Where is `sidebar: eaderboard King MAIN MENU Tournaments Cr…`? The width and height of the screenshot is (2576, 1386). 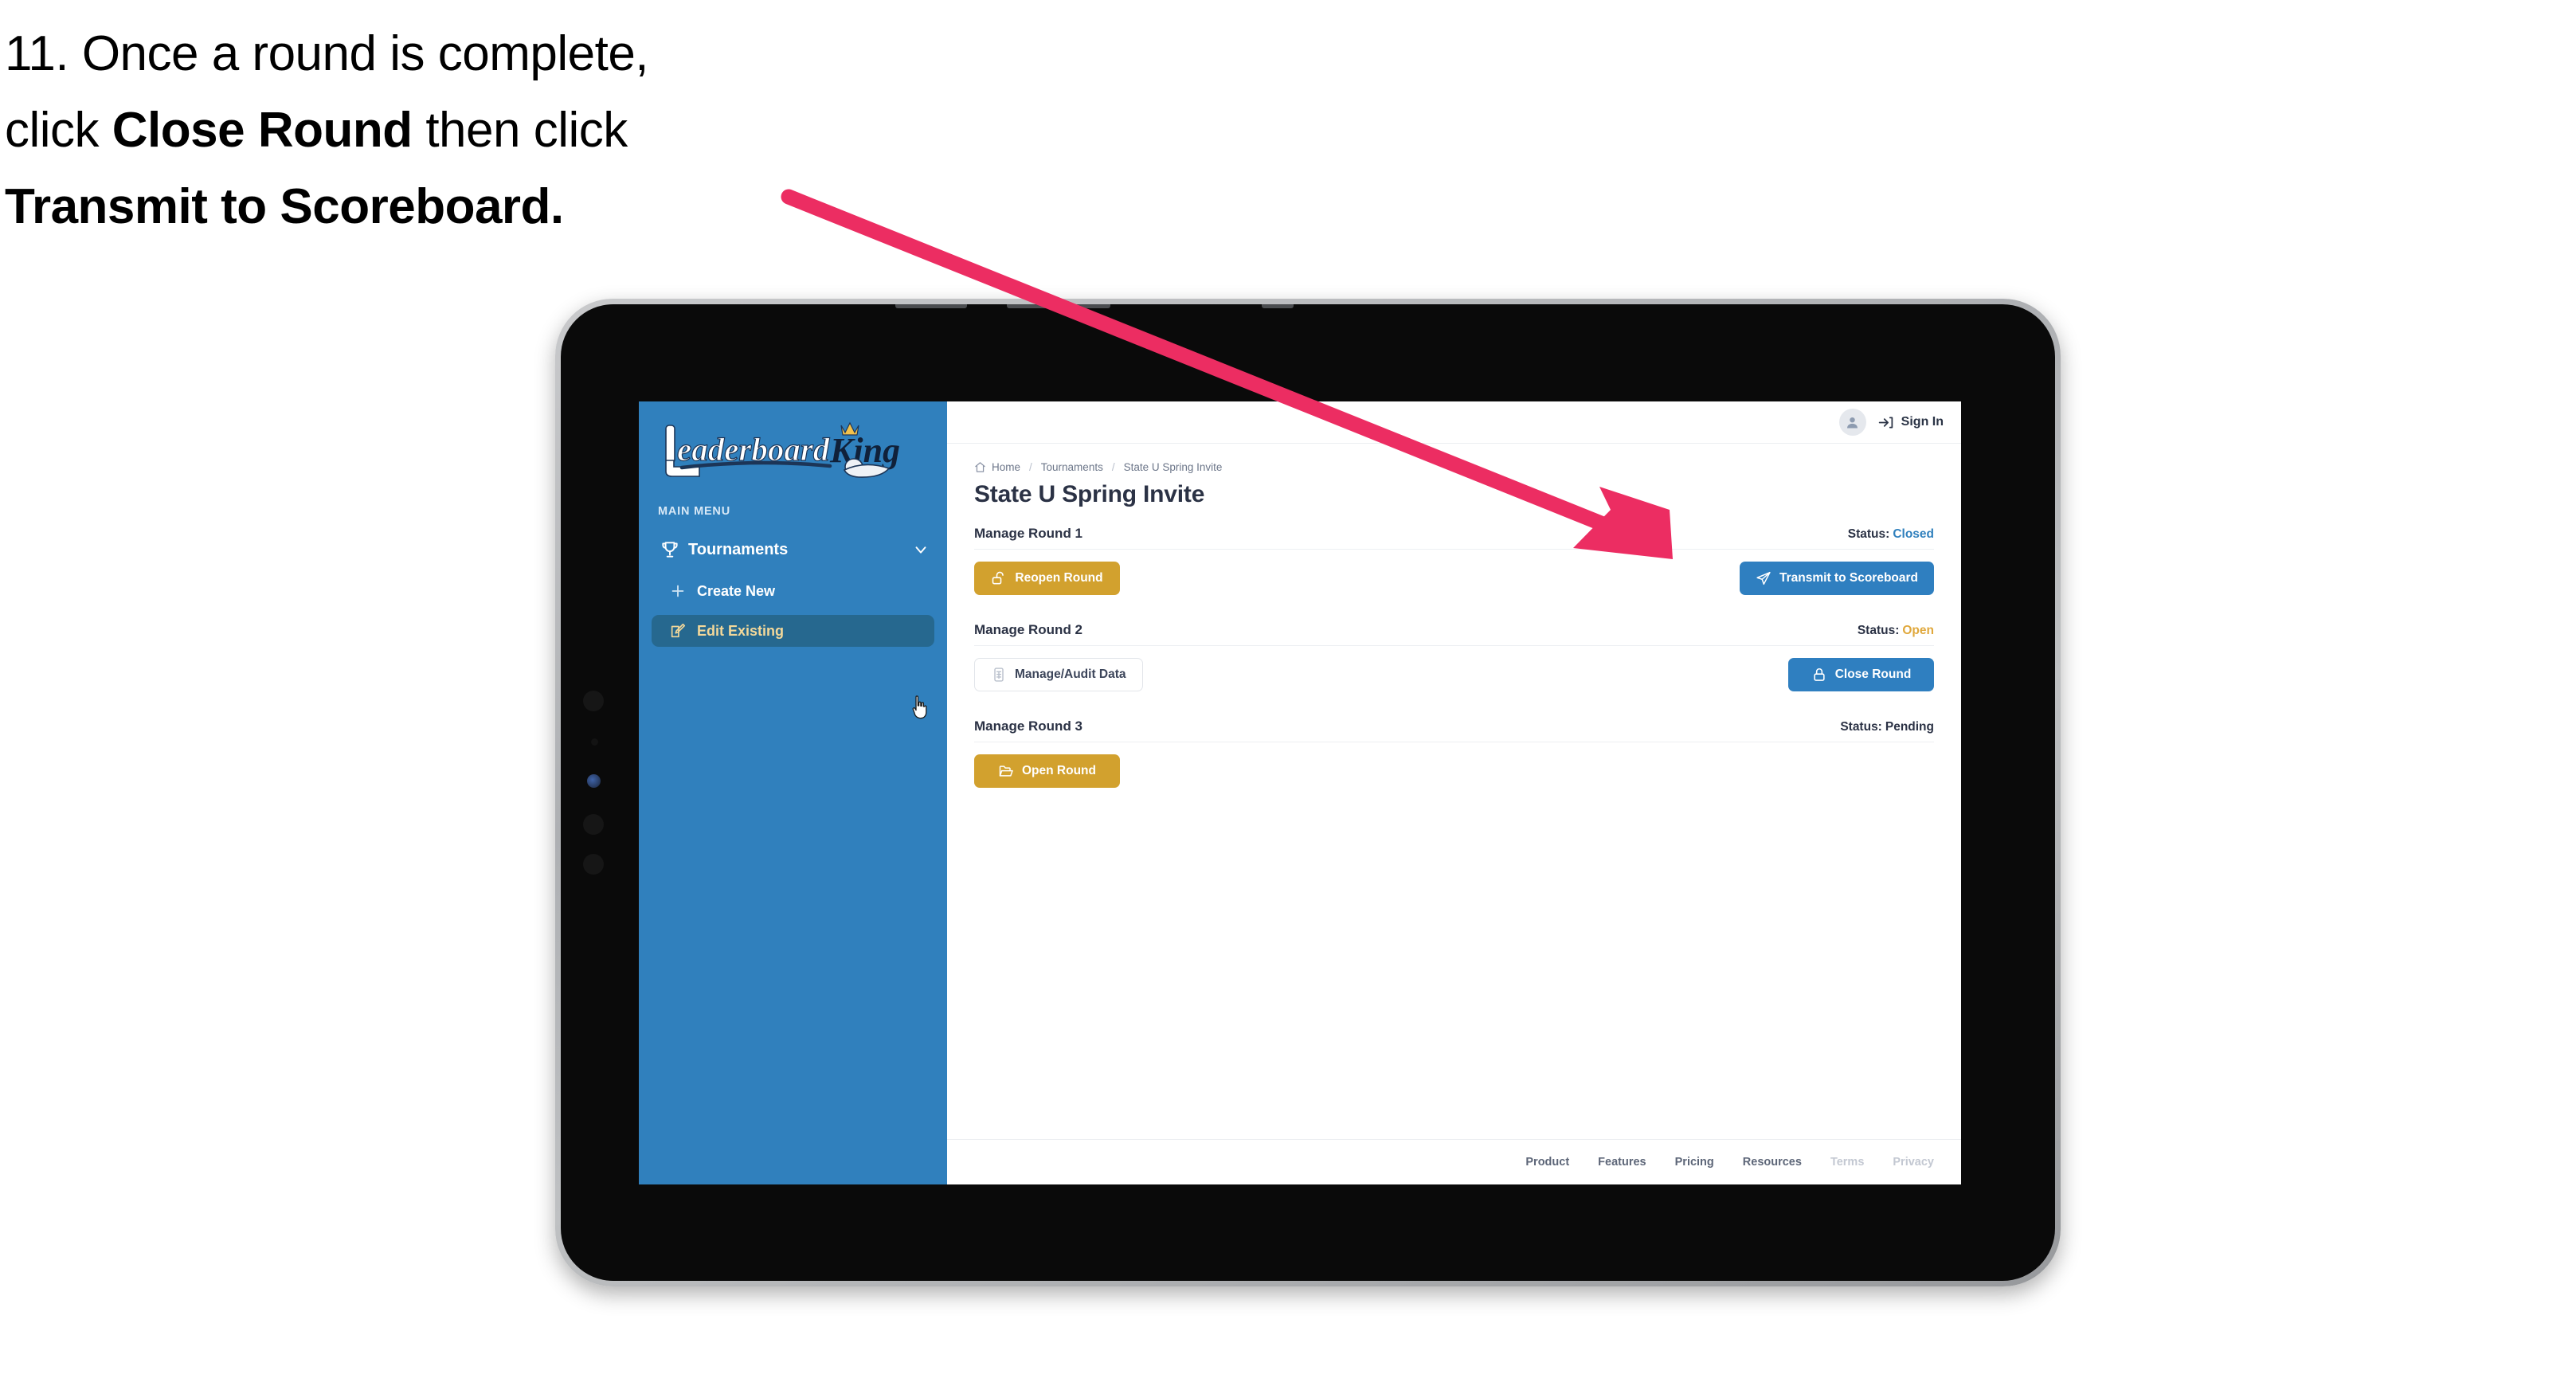
sidebar: eaderboard King MAIN MENU Tournaments Cr… is located at coordinates (793, 792).